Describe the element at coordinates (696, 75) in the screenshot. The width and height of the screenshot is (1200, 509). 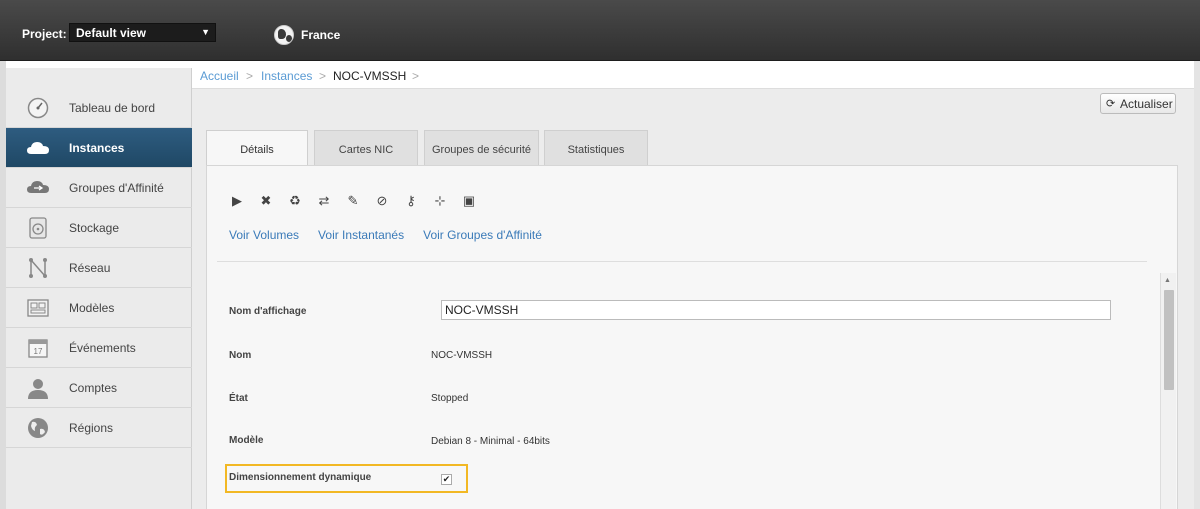
I see `breadcrumb: Accueil > Instances > NOC-VMSSH >` at that location.